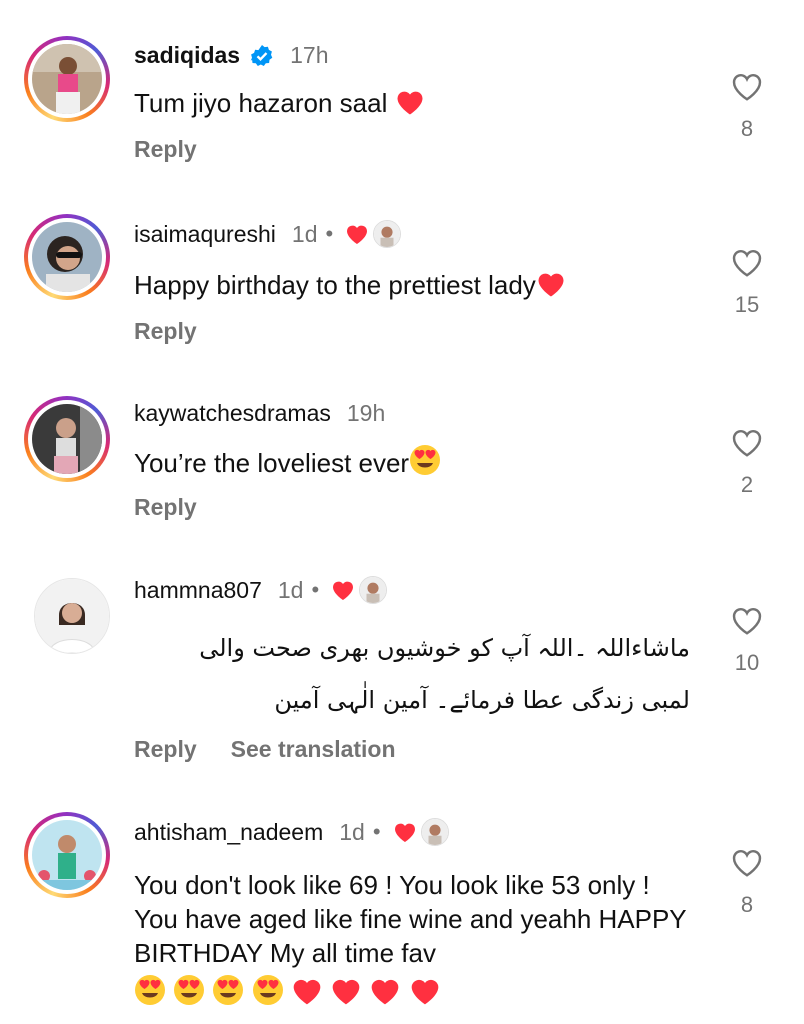 This screenshot has height=1024, width=804. Describe the element at coordinates (287, 992) in the screenshot. I see `emoji-row` at that location.